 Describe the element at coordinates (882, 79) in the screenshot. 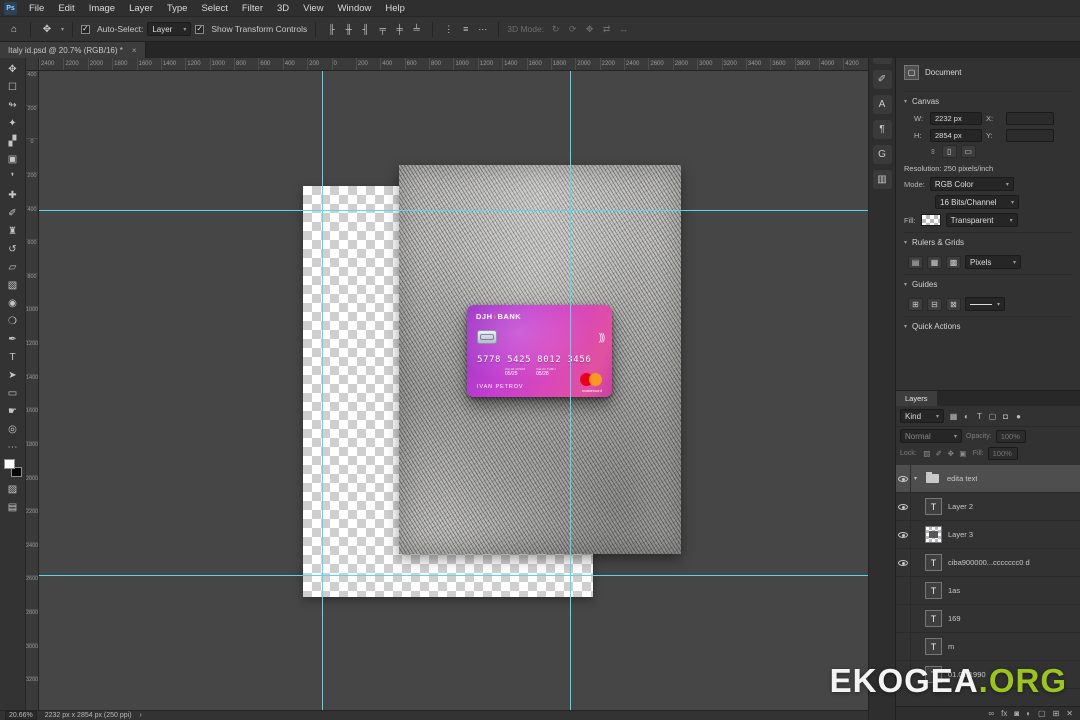

I see `brush-settings-panel-icon: ✐` at that location.